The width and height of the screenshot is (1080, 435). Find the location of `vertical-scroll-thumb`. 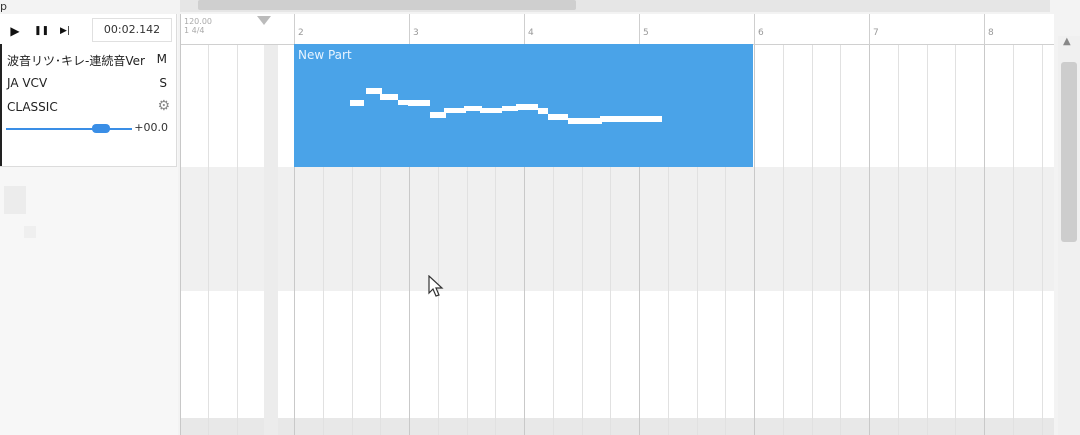

vertical-scroll-thumb is located at coordinates (1069, 152).